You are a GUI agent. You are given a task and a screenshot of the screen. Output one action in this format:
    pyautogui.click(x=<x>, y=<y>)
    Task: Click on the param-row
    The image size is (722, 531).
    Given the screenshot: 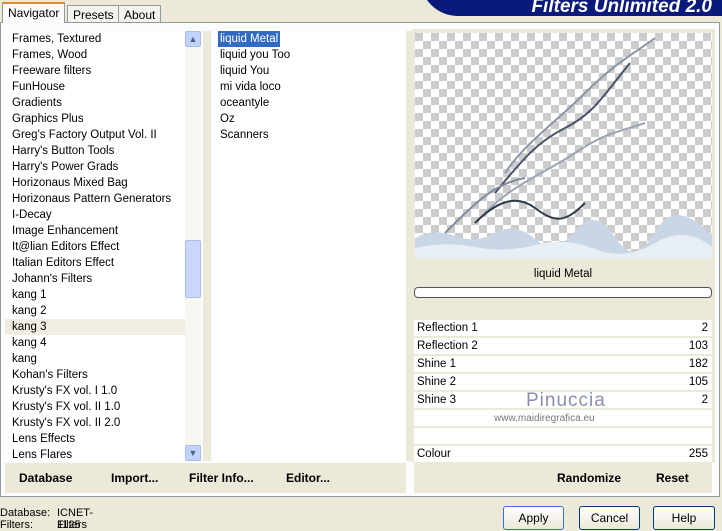 What is the action you would take?
    pyautogui.click(x=563, y=436)
    